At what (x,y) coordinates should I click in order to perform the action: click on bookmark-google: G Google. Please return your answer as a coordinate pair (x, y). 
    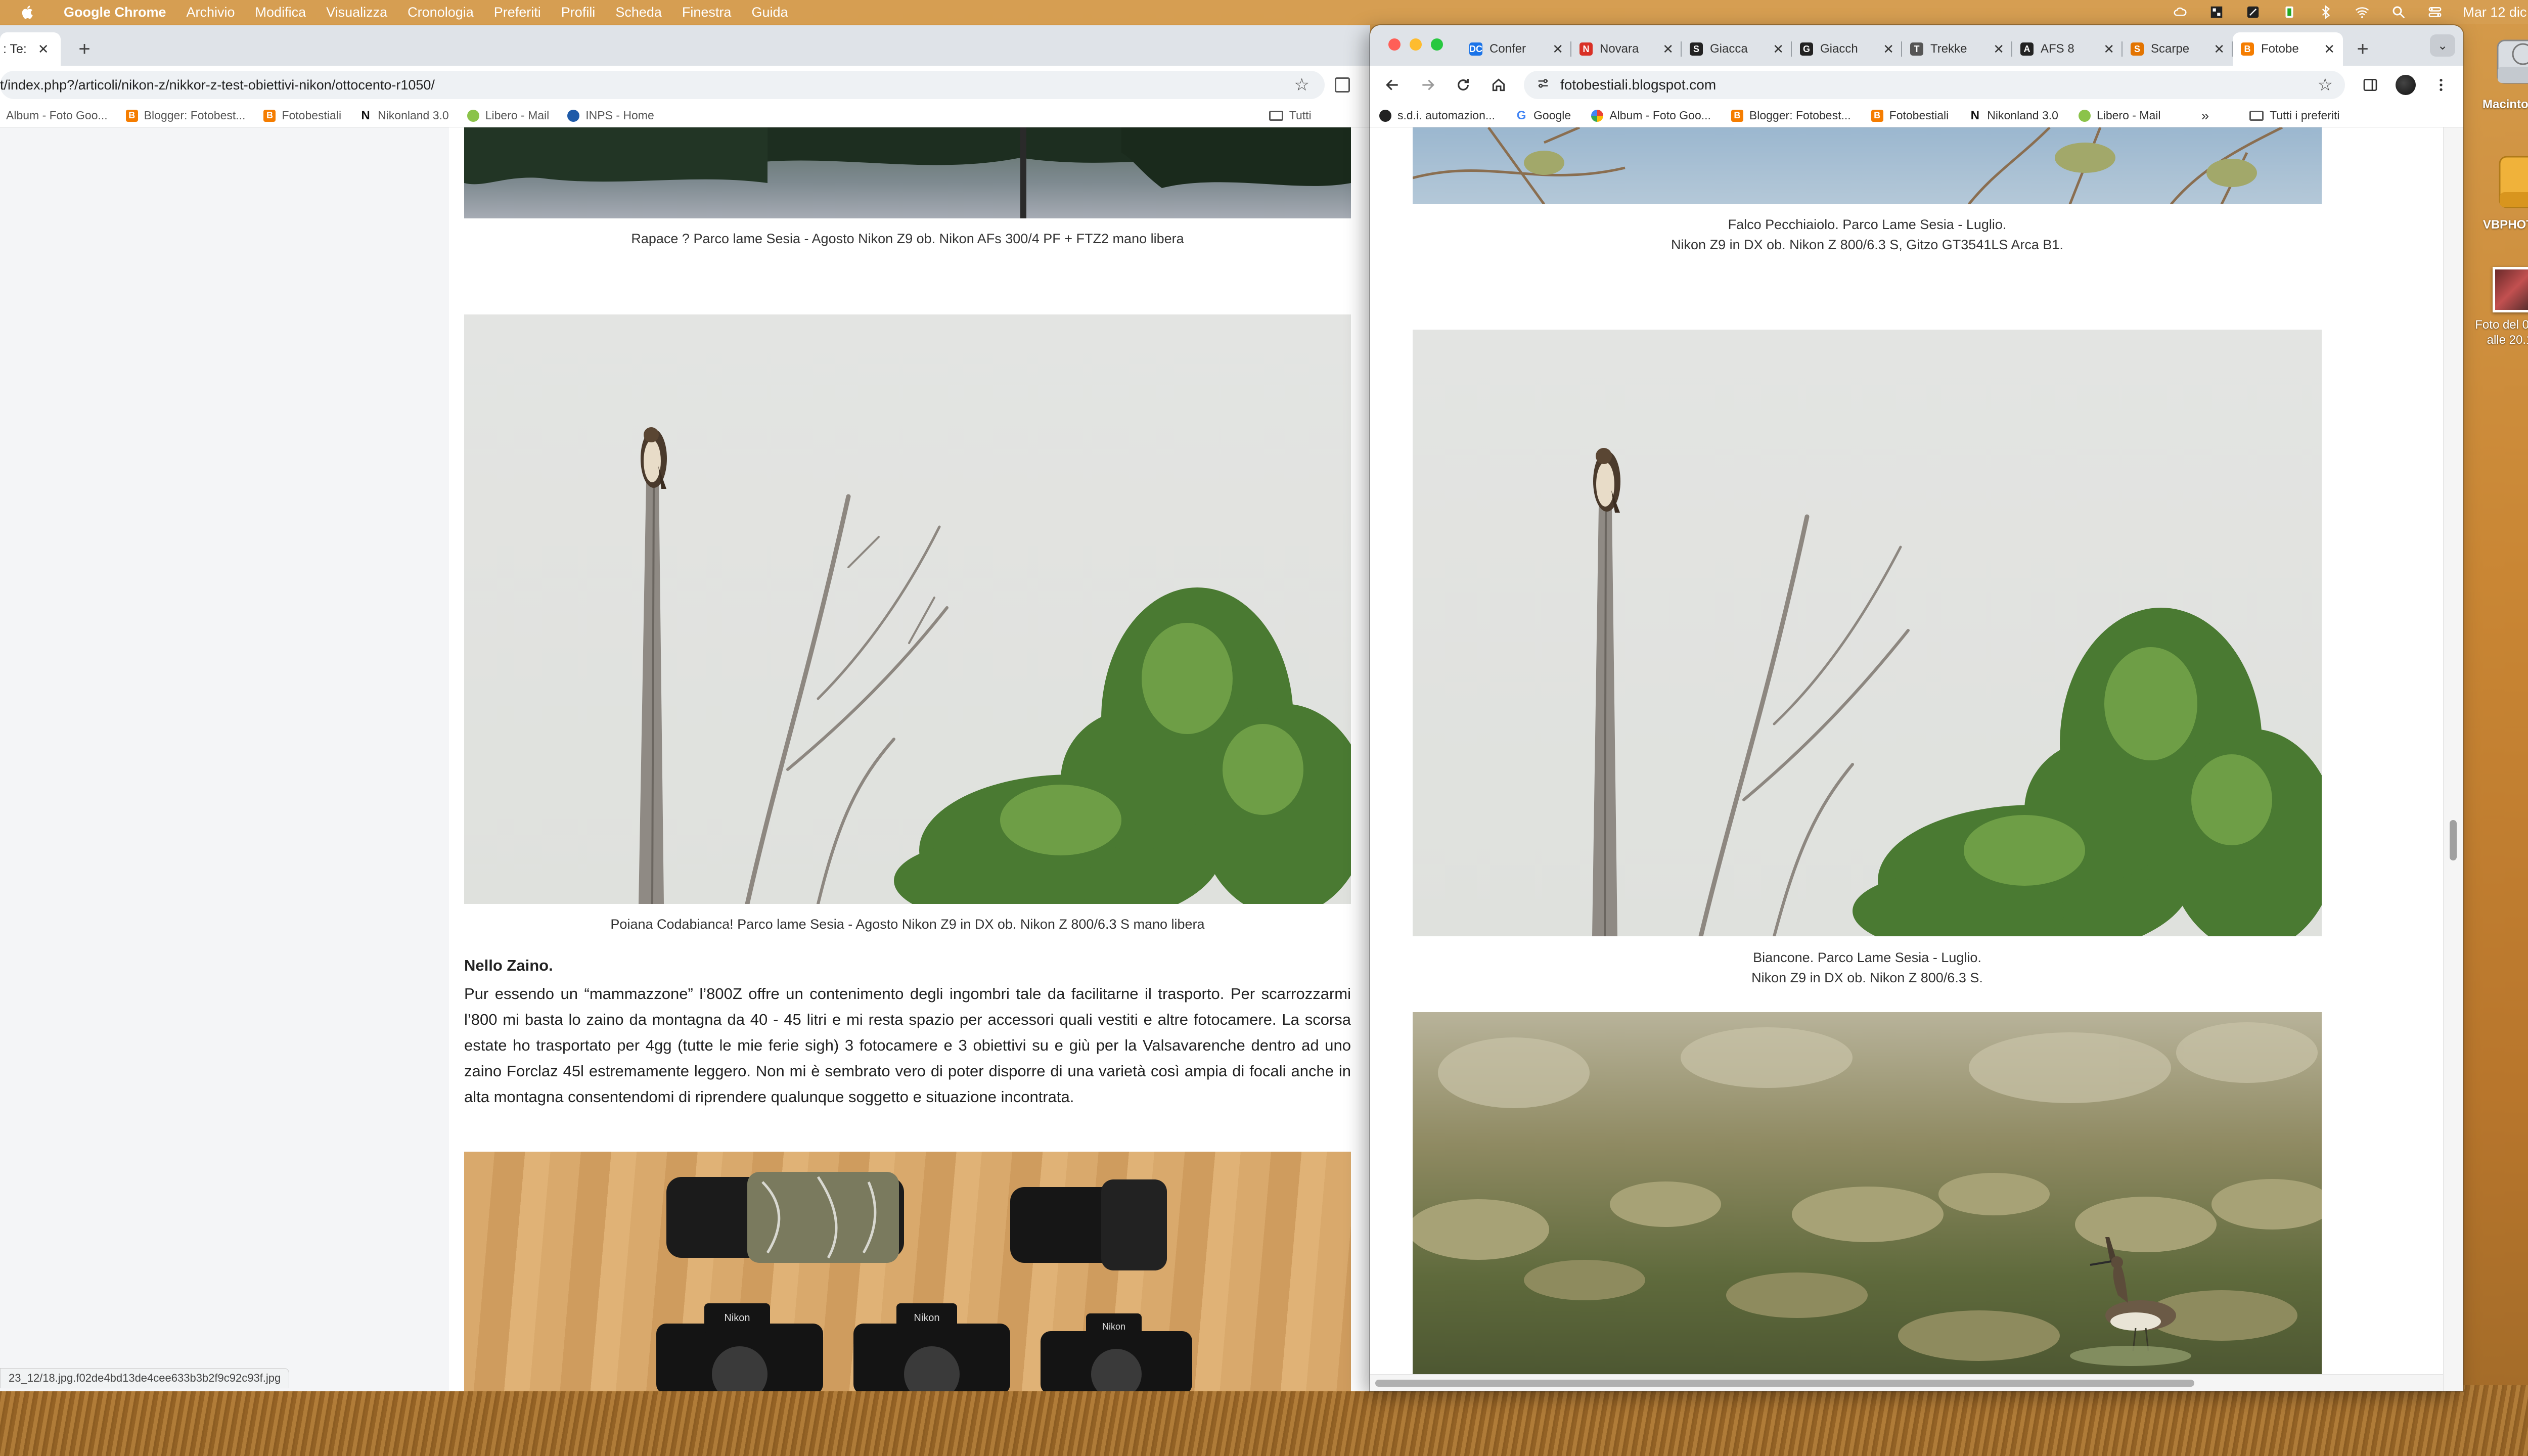
    Looking at the image, I should click on (1543, 115).